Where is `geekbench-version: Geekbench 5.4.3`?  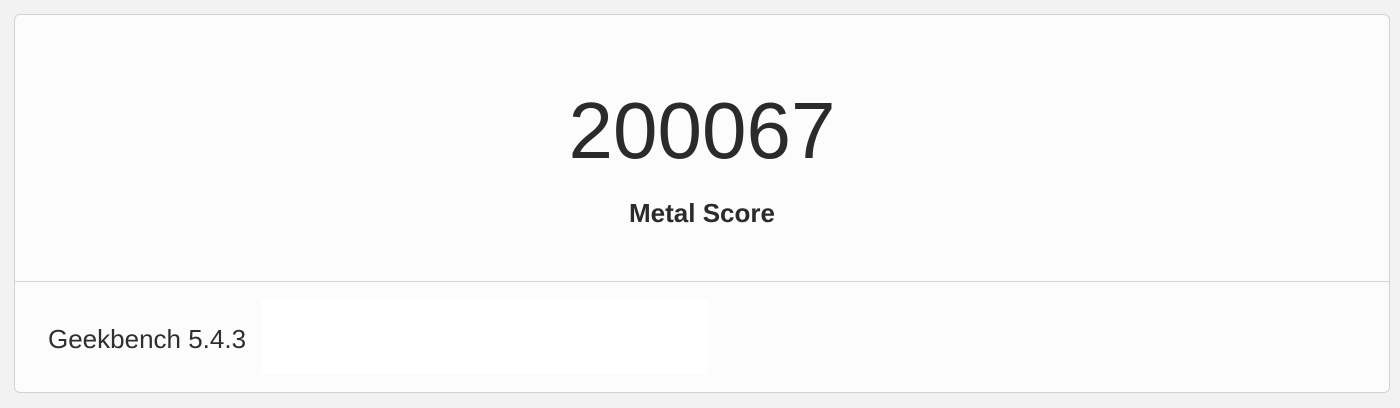 geekbench-version: Geekbench 5.4.3 is located at coordinates (147, 339).